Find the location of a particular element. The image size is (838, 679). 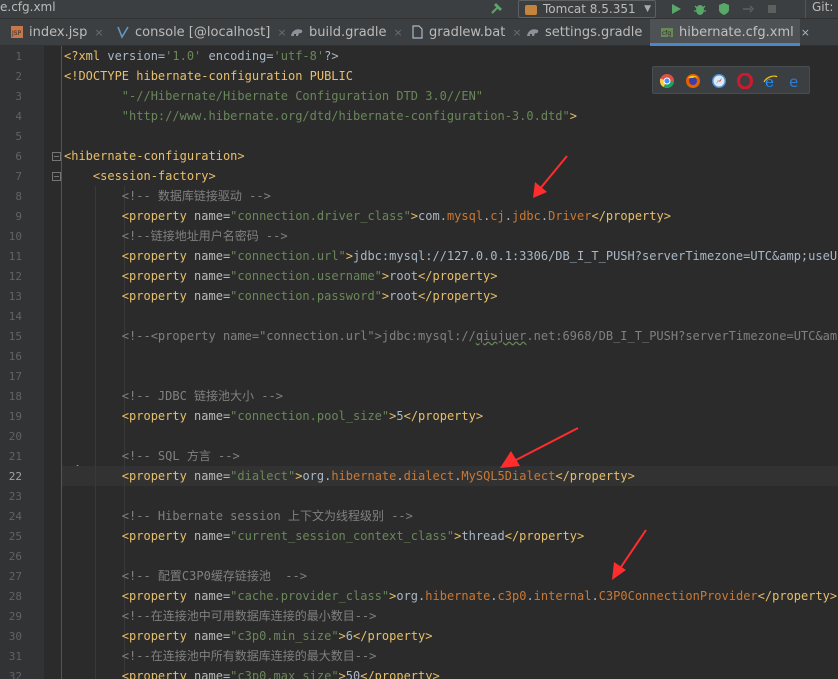

tab-gradlew-bat: gradlew.bat × is located at coordinates (461, 32).